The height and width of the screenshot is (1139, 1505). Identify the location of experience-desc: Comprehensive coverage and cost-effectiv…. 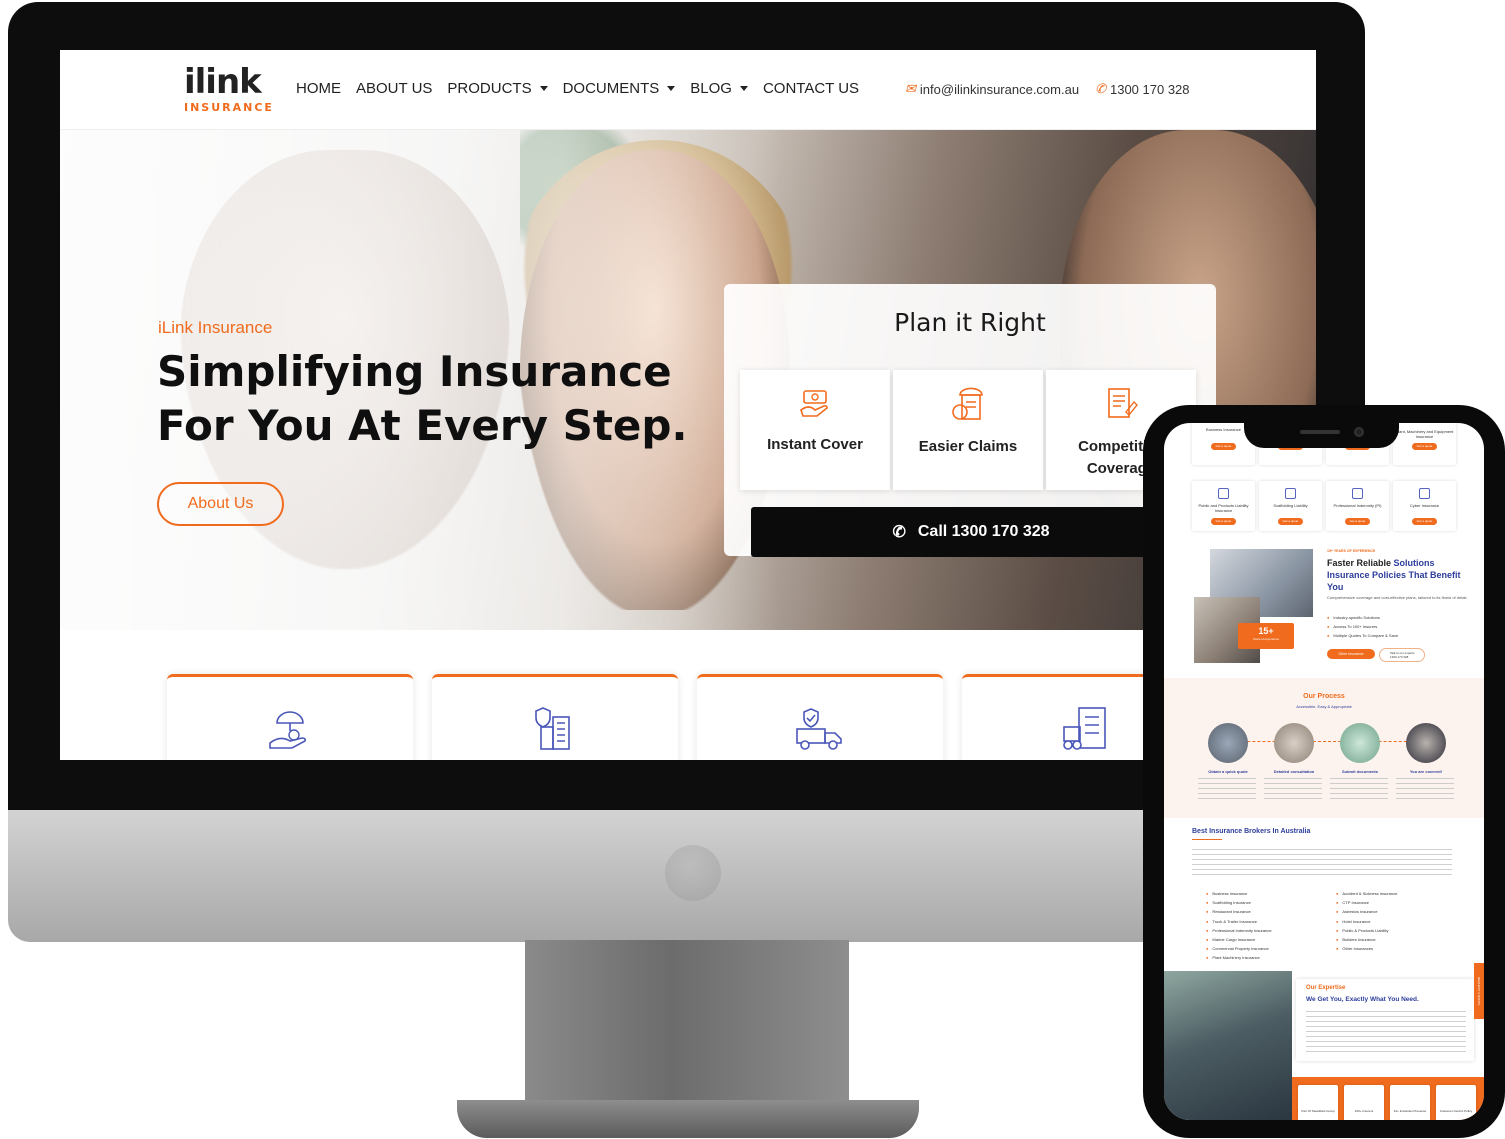
(1397, 597).